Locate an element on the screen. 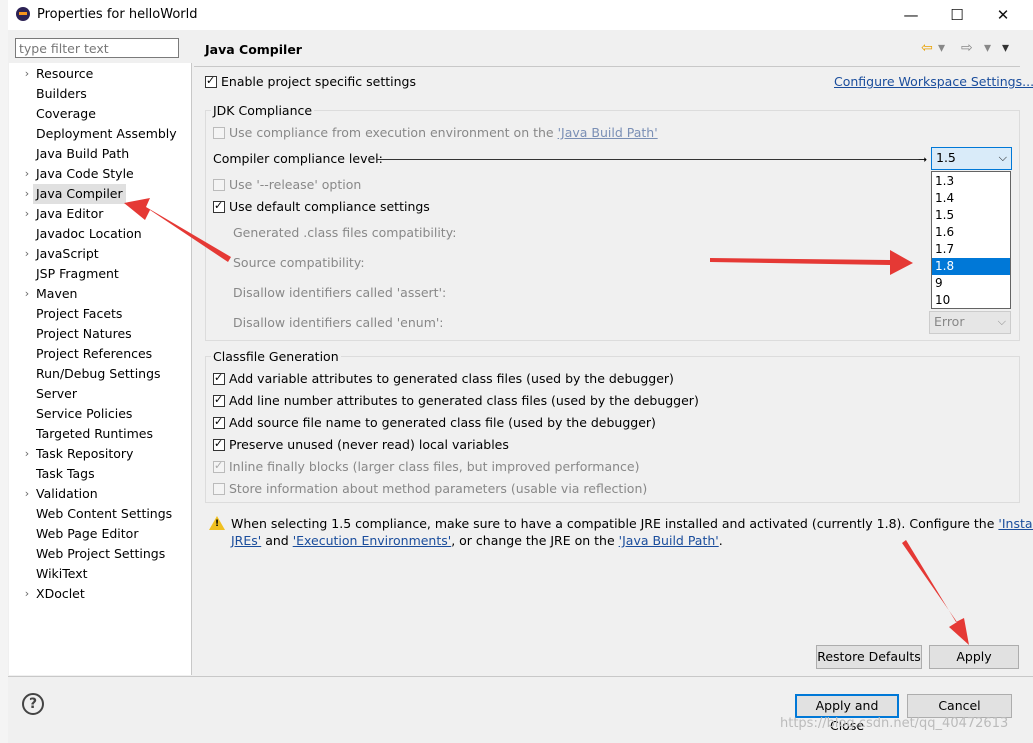  arrow-to-java-compiler is located at coordinates (177, 230).